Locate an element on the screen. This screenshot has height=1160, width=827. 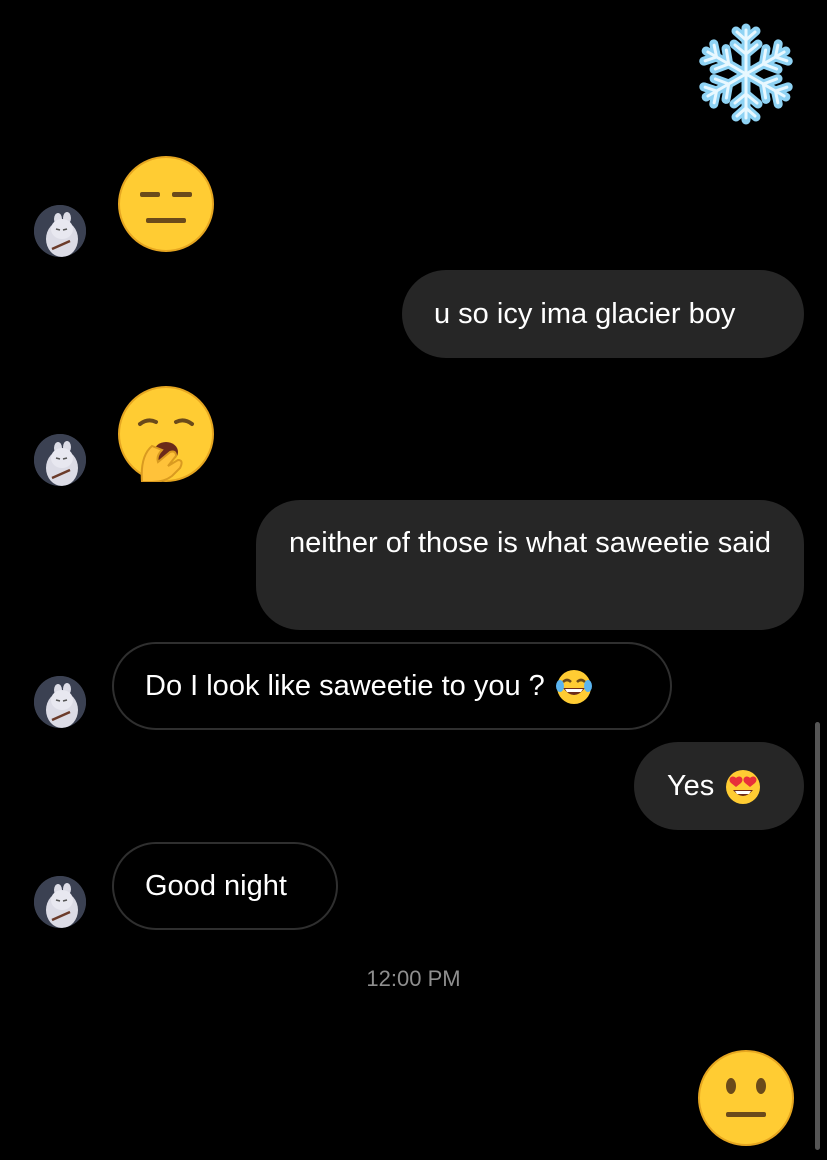
message-text: u so icy ima glacier boy is located at coordinates (585, 314).